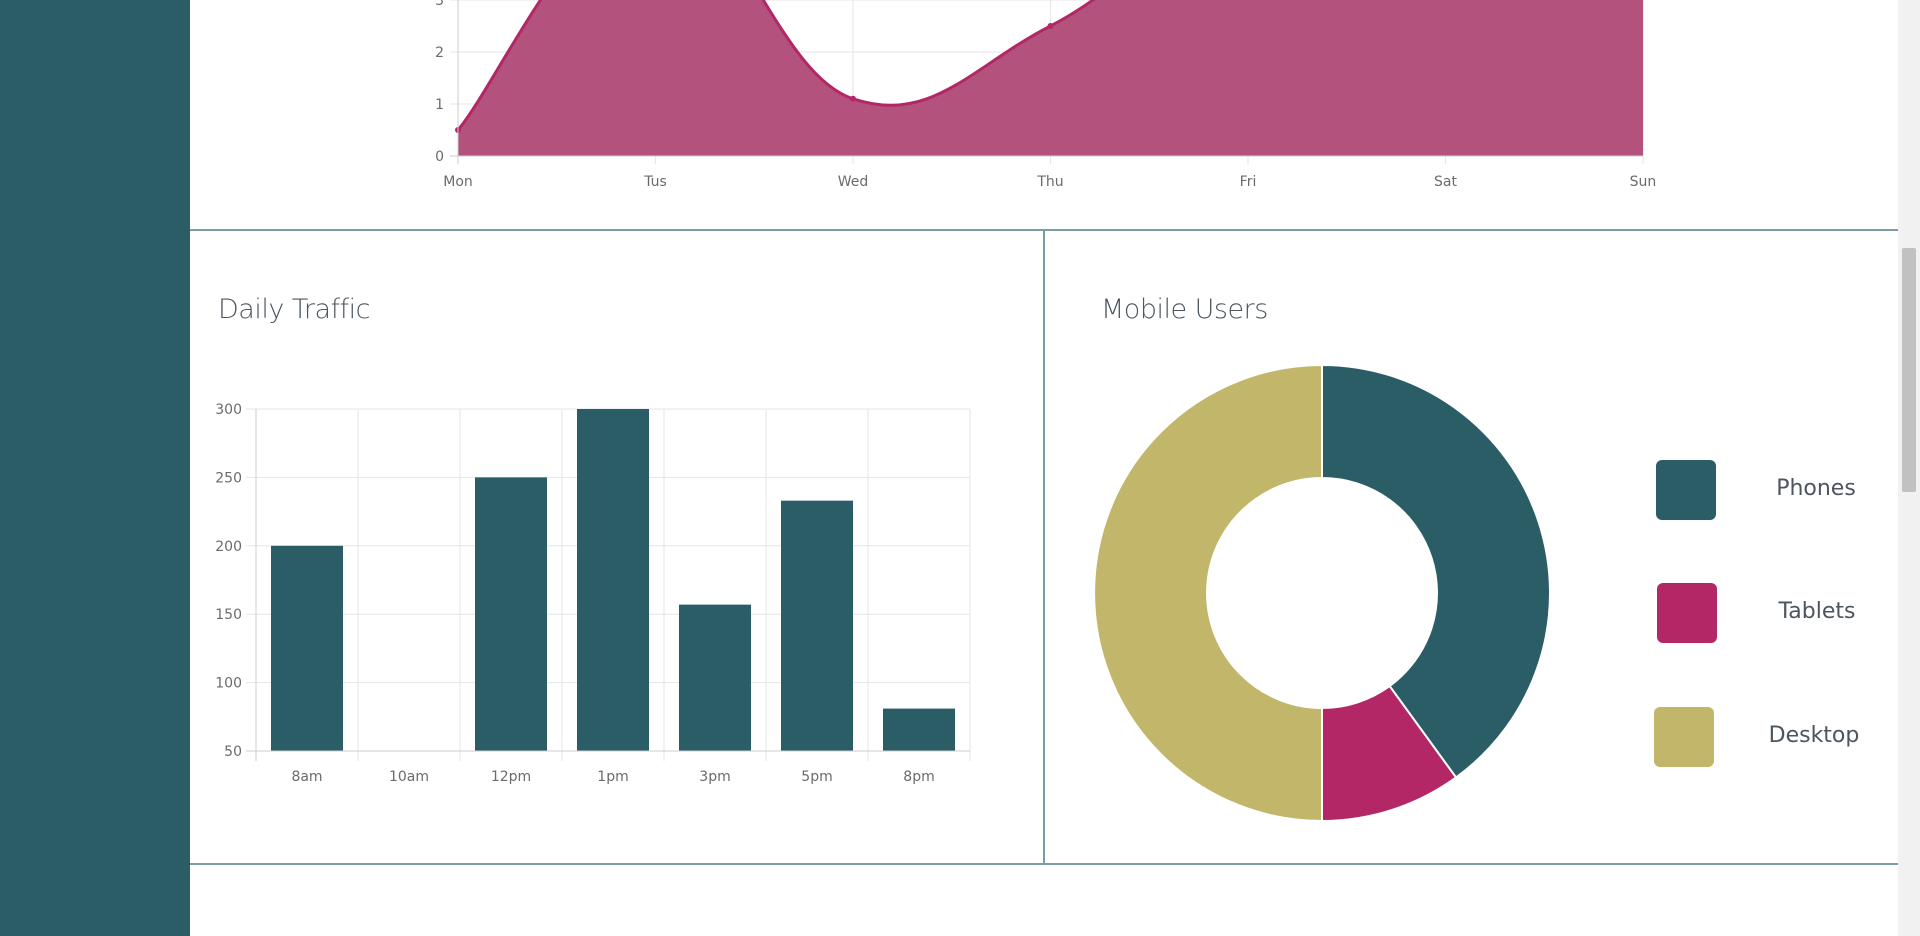 The width and height of the screenshot is (1920, 936). What do you see at coordinates (1046, 95) in the screenshot?
I see `weekly-traffic-chart: 0 1 2 3 Mon Tus Wed Thu Fri Sat Sun` at bounding box center [1046, 95].